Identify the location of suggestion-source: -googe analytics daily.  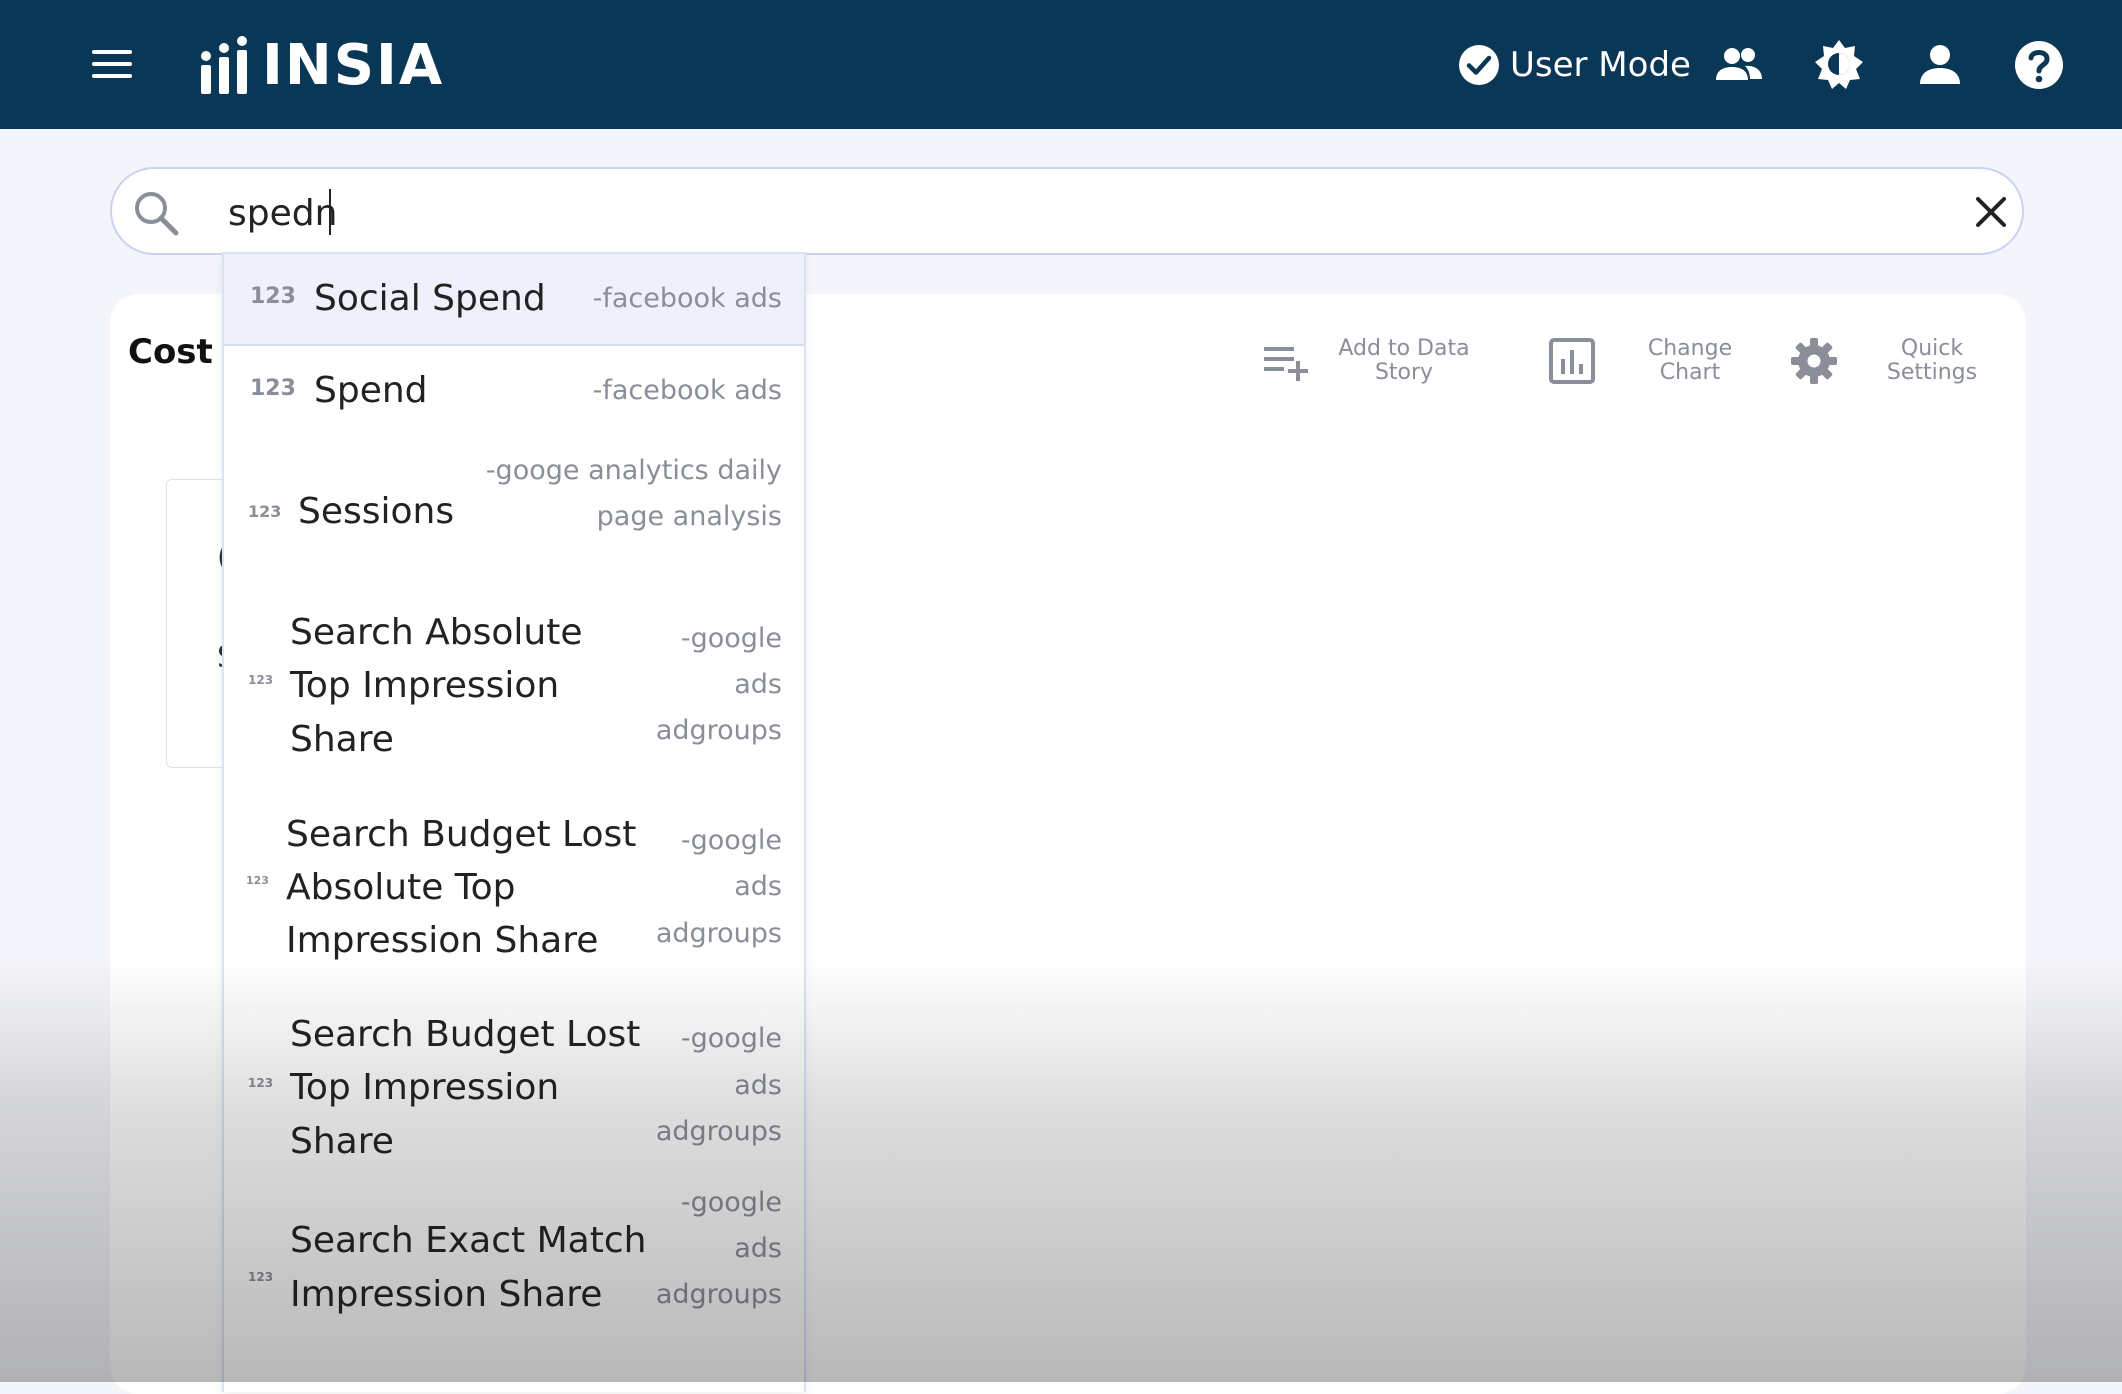
(633, 470).